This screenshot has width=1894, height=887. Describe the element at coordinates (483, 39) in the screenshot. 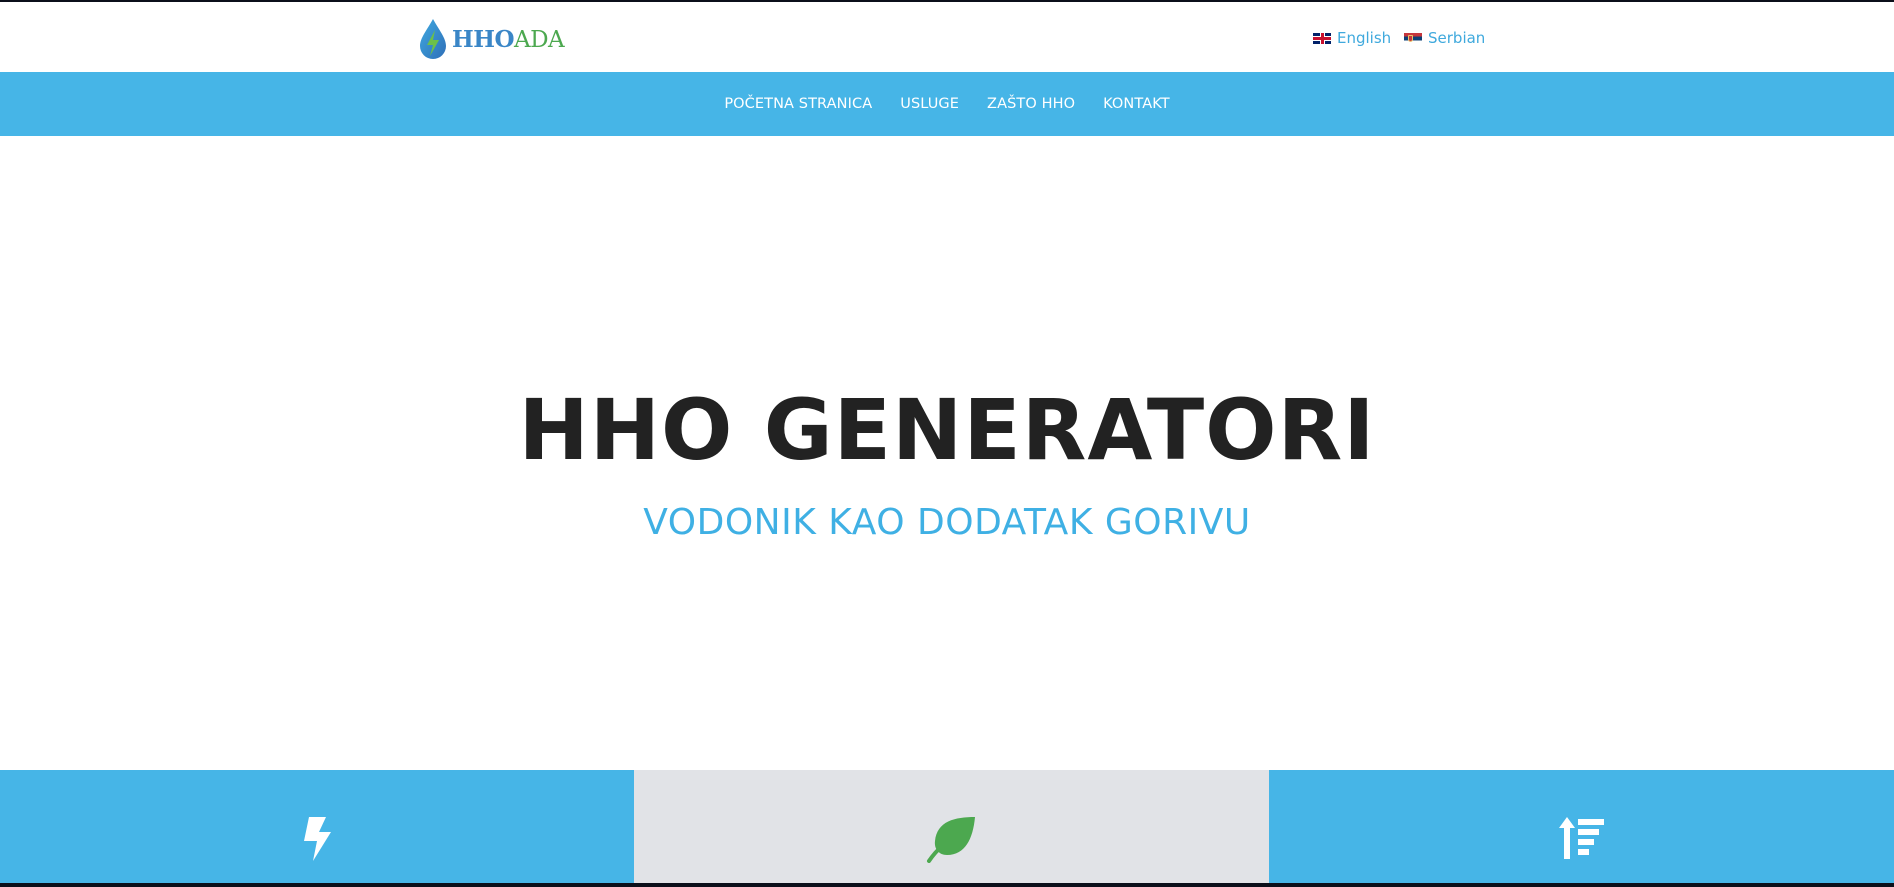

I see `logo-text-hho: HHO` at that location.